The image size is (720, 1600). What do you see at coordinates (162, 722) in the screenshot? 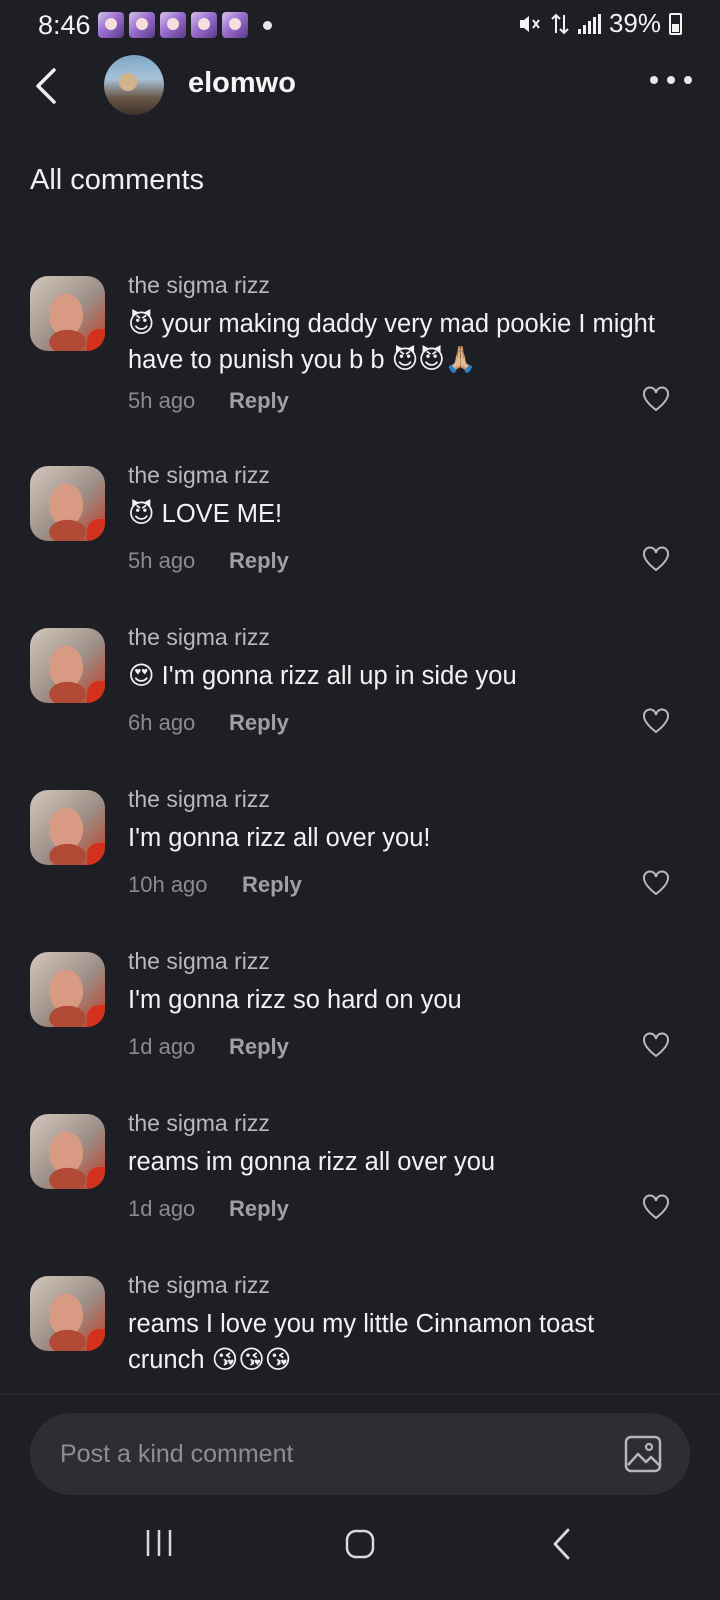
I see `comment-time: 6h ago` at bounding box center [162, 722].